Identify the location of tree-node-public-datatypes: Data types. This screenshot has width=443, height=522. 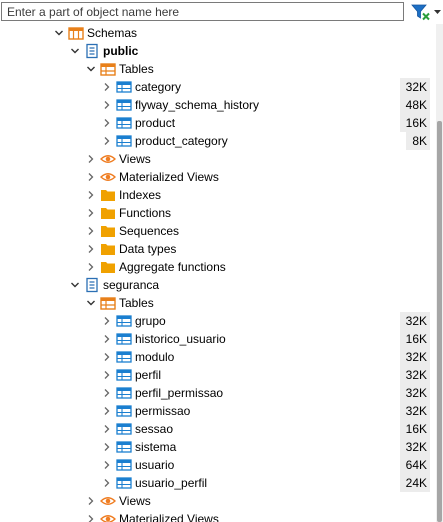
(218, 249).